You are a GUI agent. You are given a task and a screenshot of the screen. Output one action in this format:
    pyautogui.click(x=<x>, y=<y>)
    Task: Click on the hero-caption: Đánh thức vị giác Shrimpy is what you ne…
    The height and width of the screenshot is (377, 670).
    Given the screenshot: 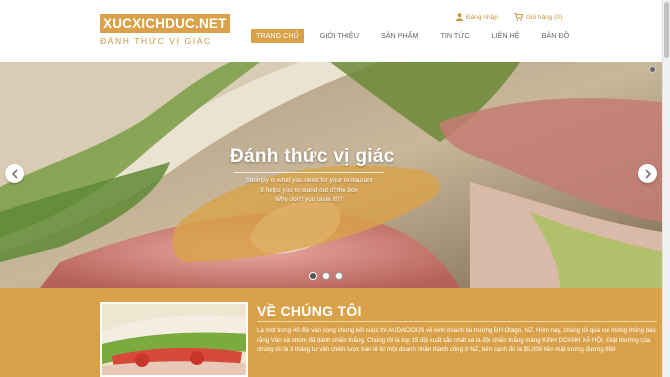 What is the action you would take?
    pyautogui.click(x=320, y=175)
    